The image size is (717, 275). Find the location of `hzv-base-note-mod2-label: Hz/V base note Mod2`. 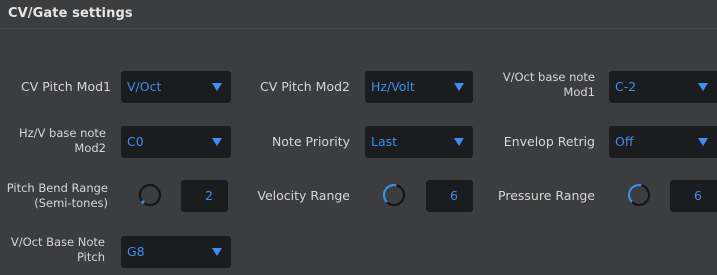

hzv-base-note-mod2-label: Hz/V base note Mod2 is located at coordinates (62, 141).